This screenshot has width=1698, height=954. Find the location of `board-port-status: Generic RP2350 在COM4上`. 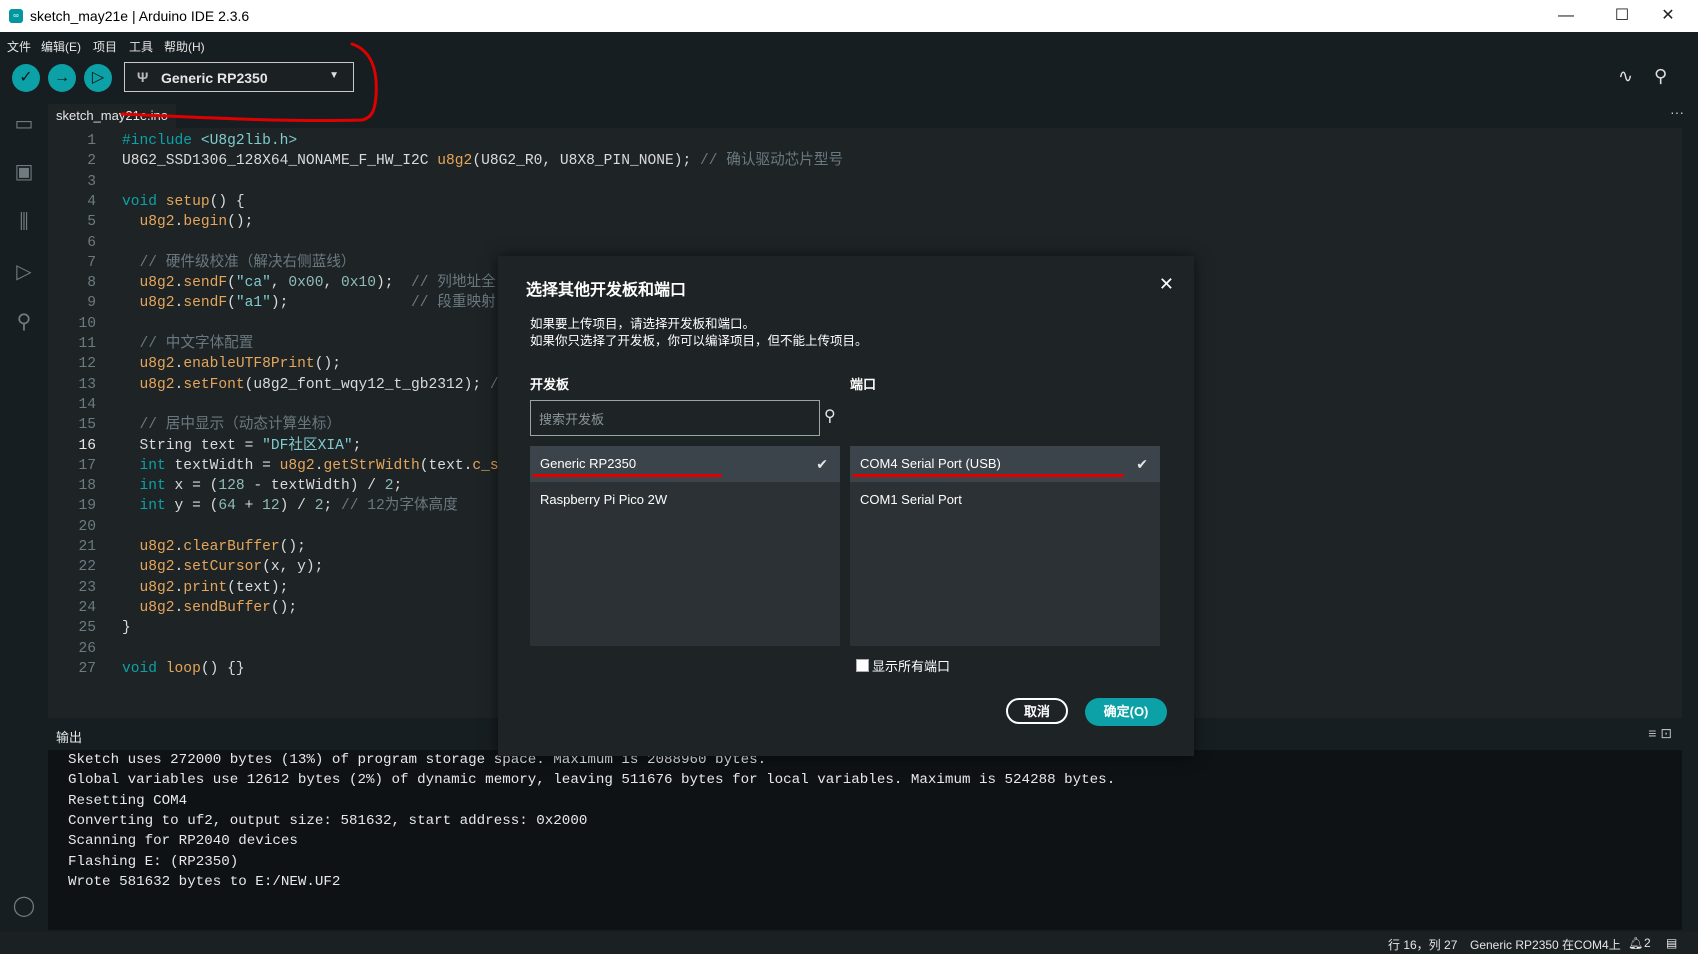

board-port-status: Generic RP2350 在COM4上 is located at coordinates (1545, 944).